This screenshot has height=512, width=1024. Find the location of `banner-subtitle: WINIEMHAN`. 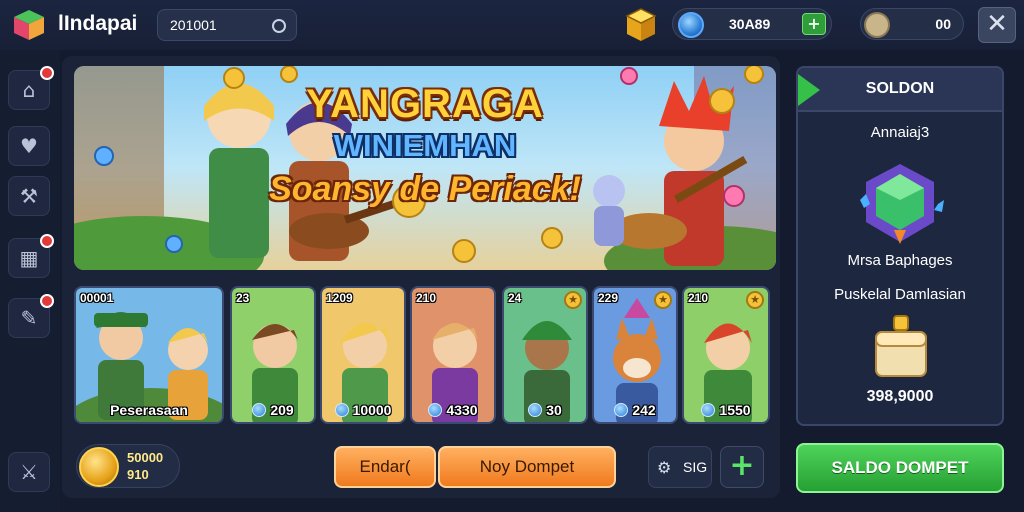

banner-subtitle: WINIEMHAN is located at coordinates (425, 145).